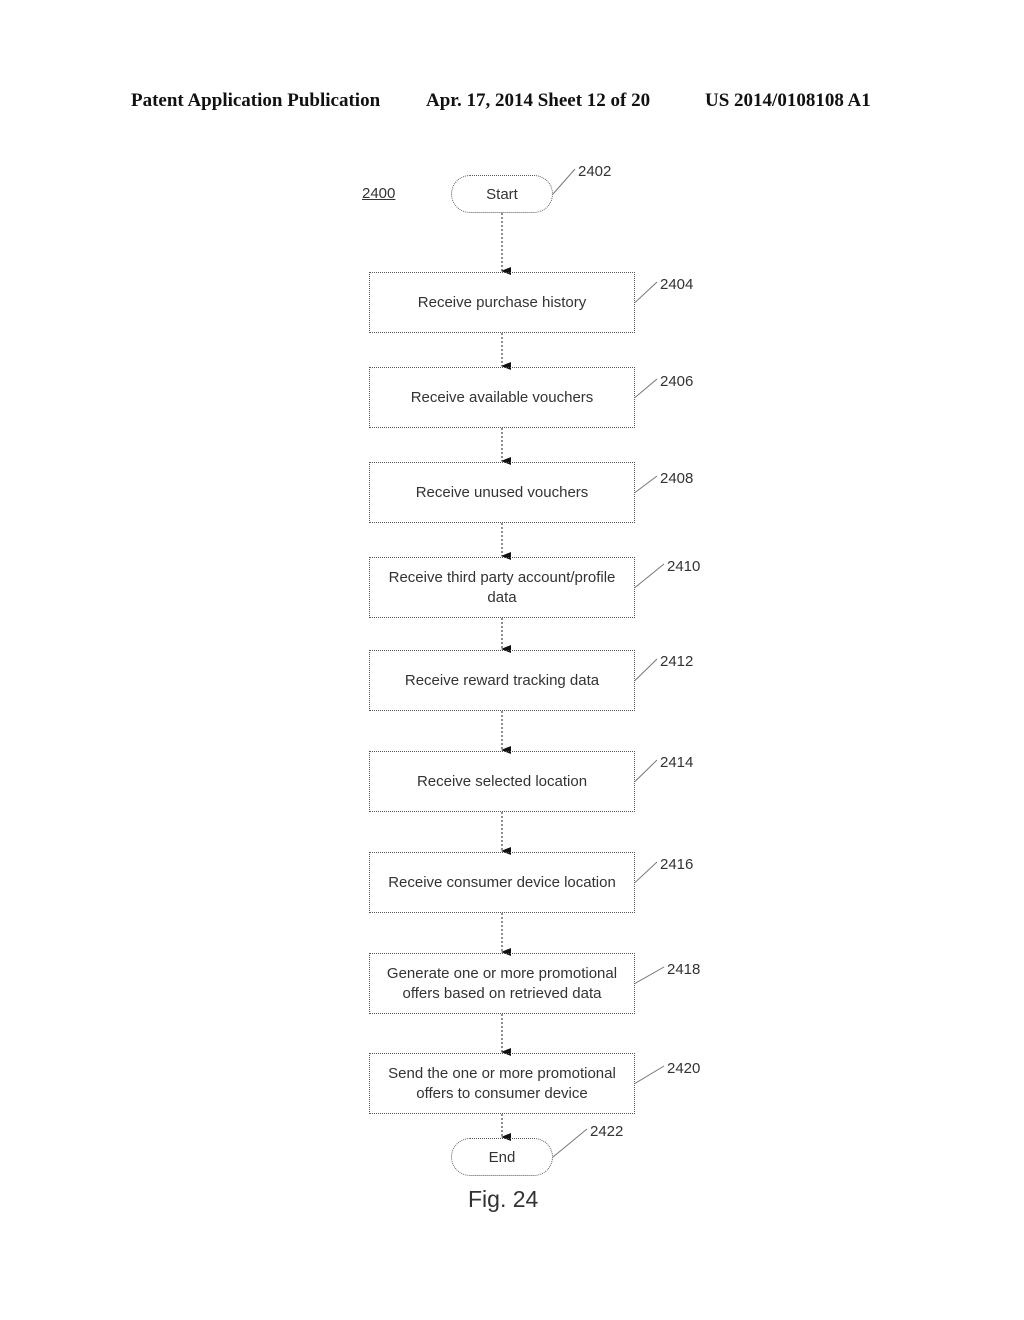 The width and height of the screenshot is (1024, 1320). I want to click on ref-2414: 2414, so click(677, 762).